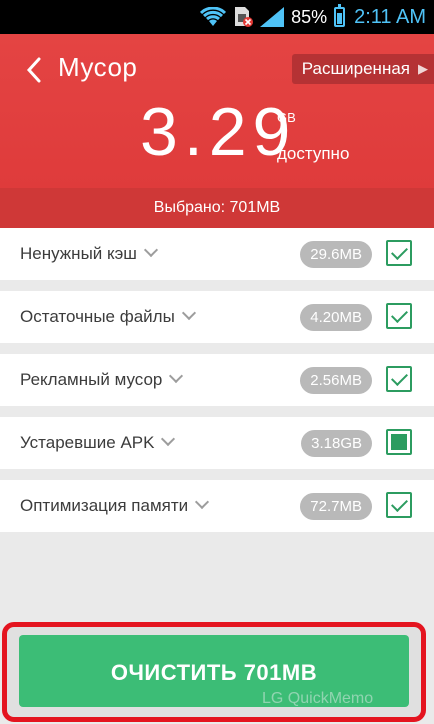 This screenshot has width=434, height=724. What do you see at coordinates (104, 505) in the screenshot?
I see `item-label-text: Оптимизация памяти` at bounding box center [104, 505].